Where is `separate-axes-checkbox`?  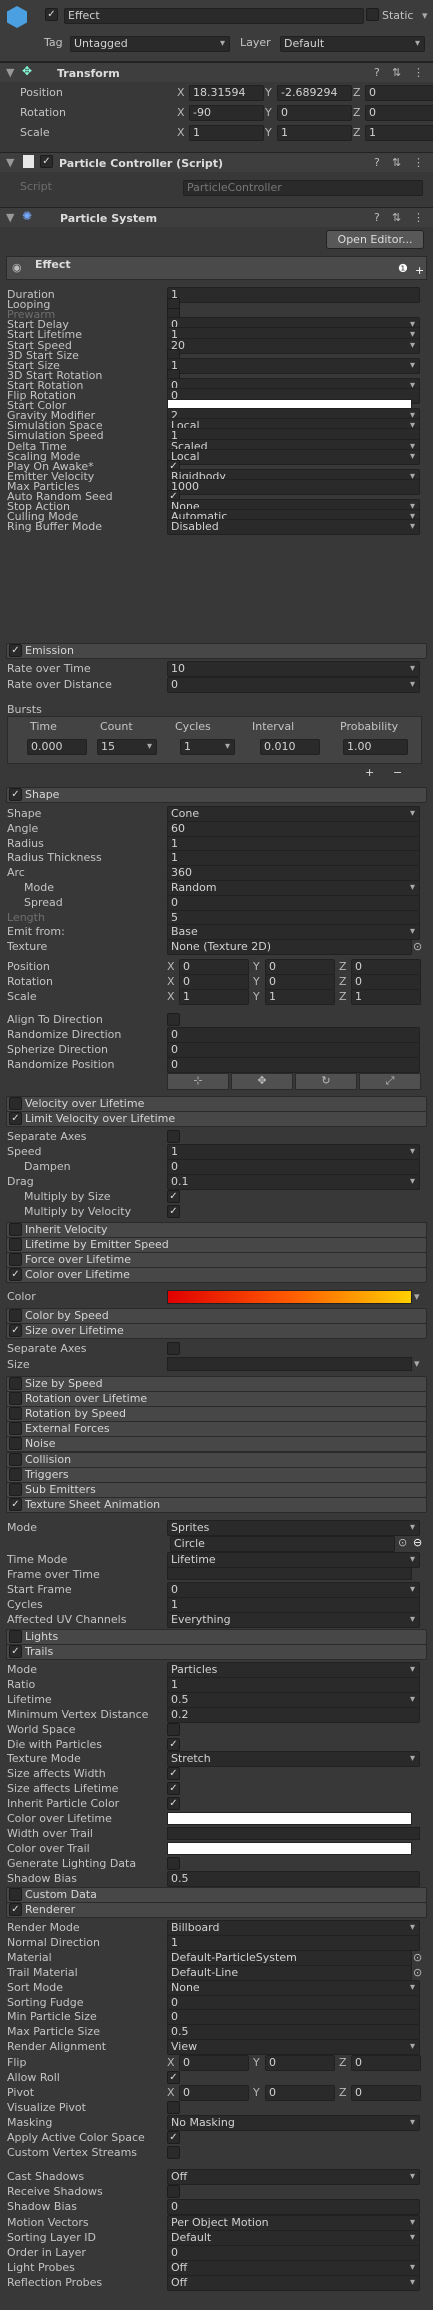
separate-axes-checkbox is located at coordinates (173, 1348).